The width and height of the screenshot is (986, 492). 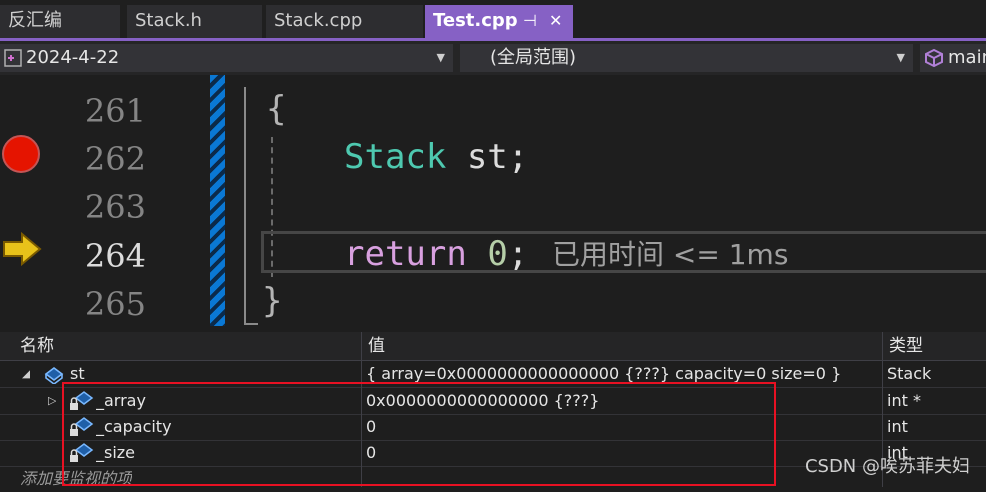 What do you see at coordinates (76, 479) in the screenshot?
I see `add-watch-input: 添加要监视的项` at bounding box center [76, 479].